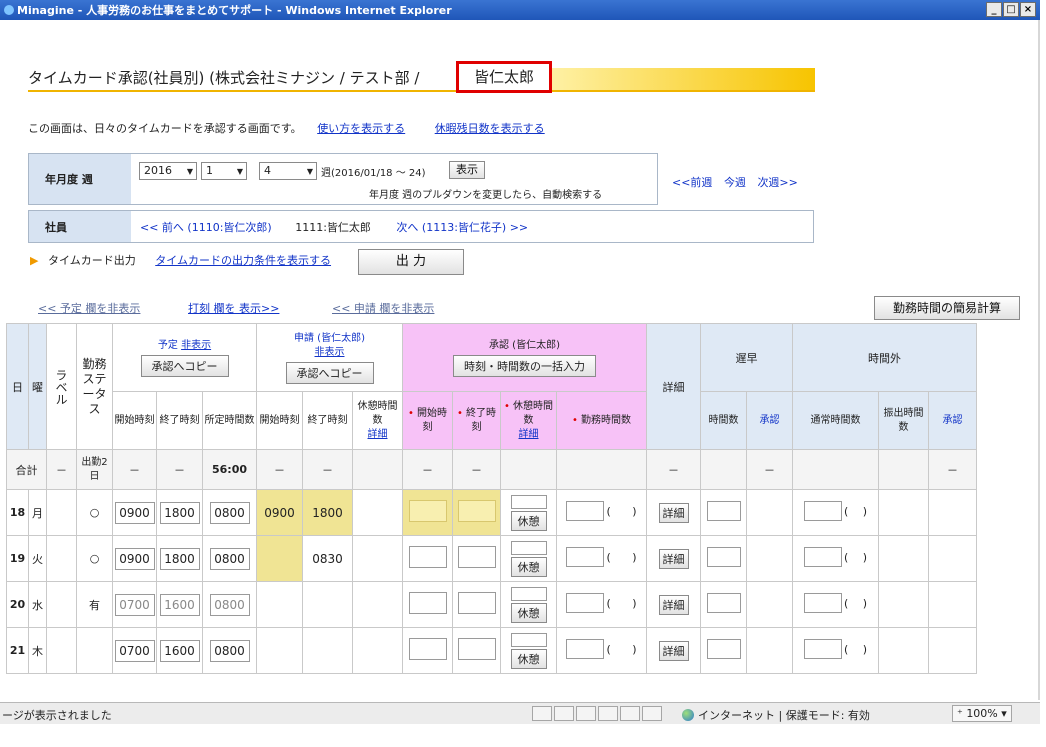 The width and height of the screenshot is (1046, 747). I want to click on appr-work-header: • 勤務時間数, so click(601, 420).